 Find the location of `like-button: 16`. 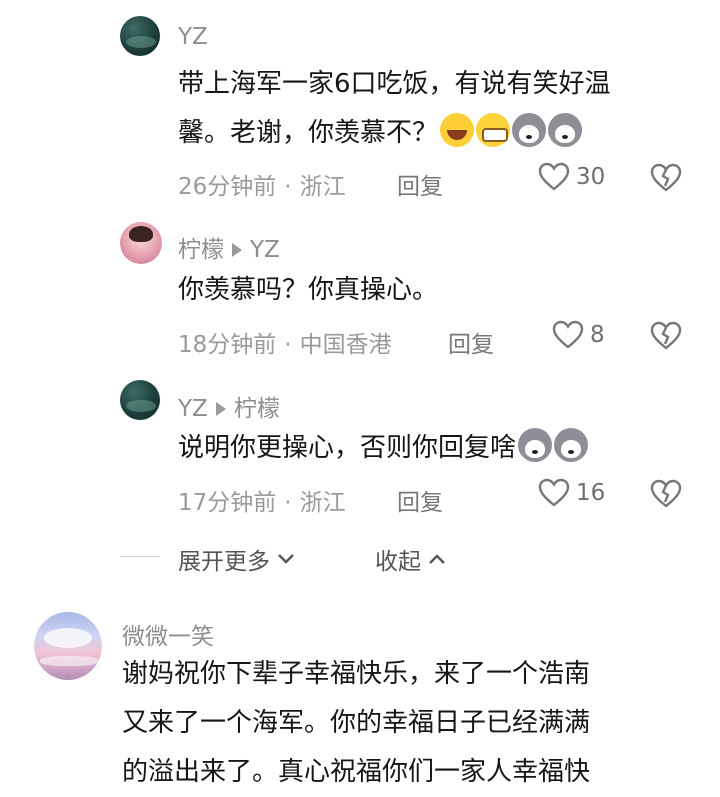

like-button: 16 is located at coordinates (571, 493).